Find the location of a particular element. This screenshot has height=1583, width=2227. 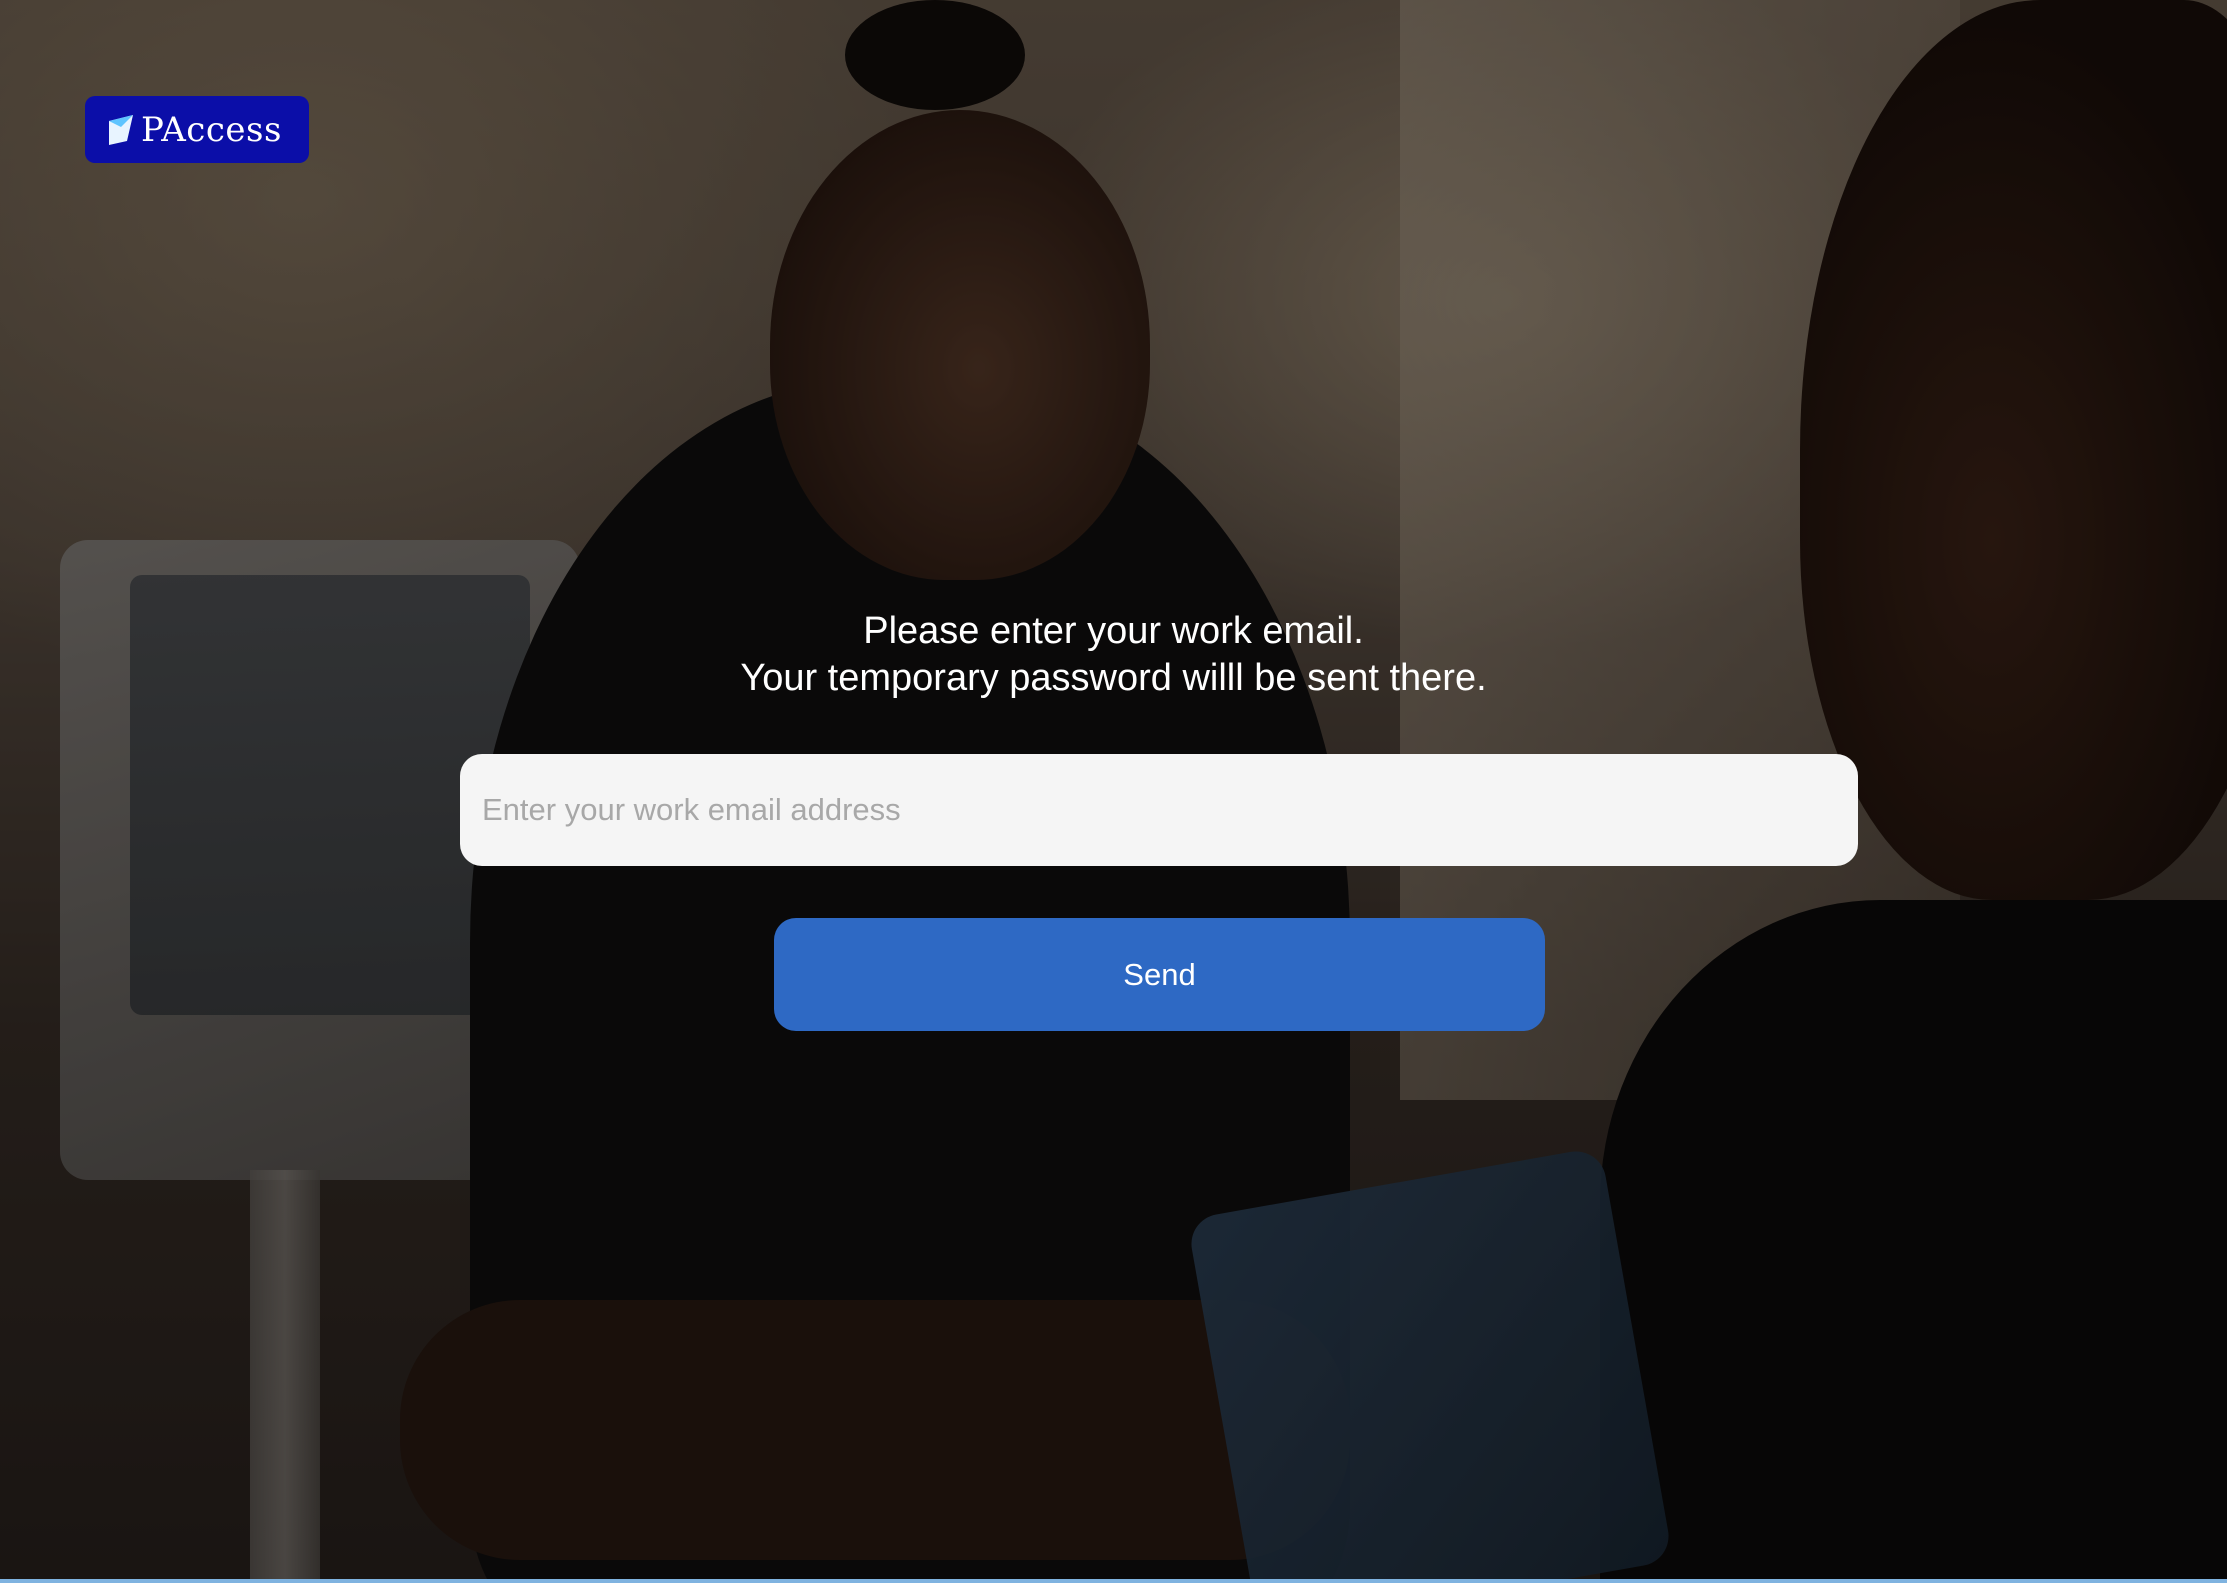

app-logo: PAccess is located at coordinates (197, 129).